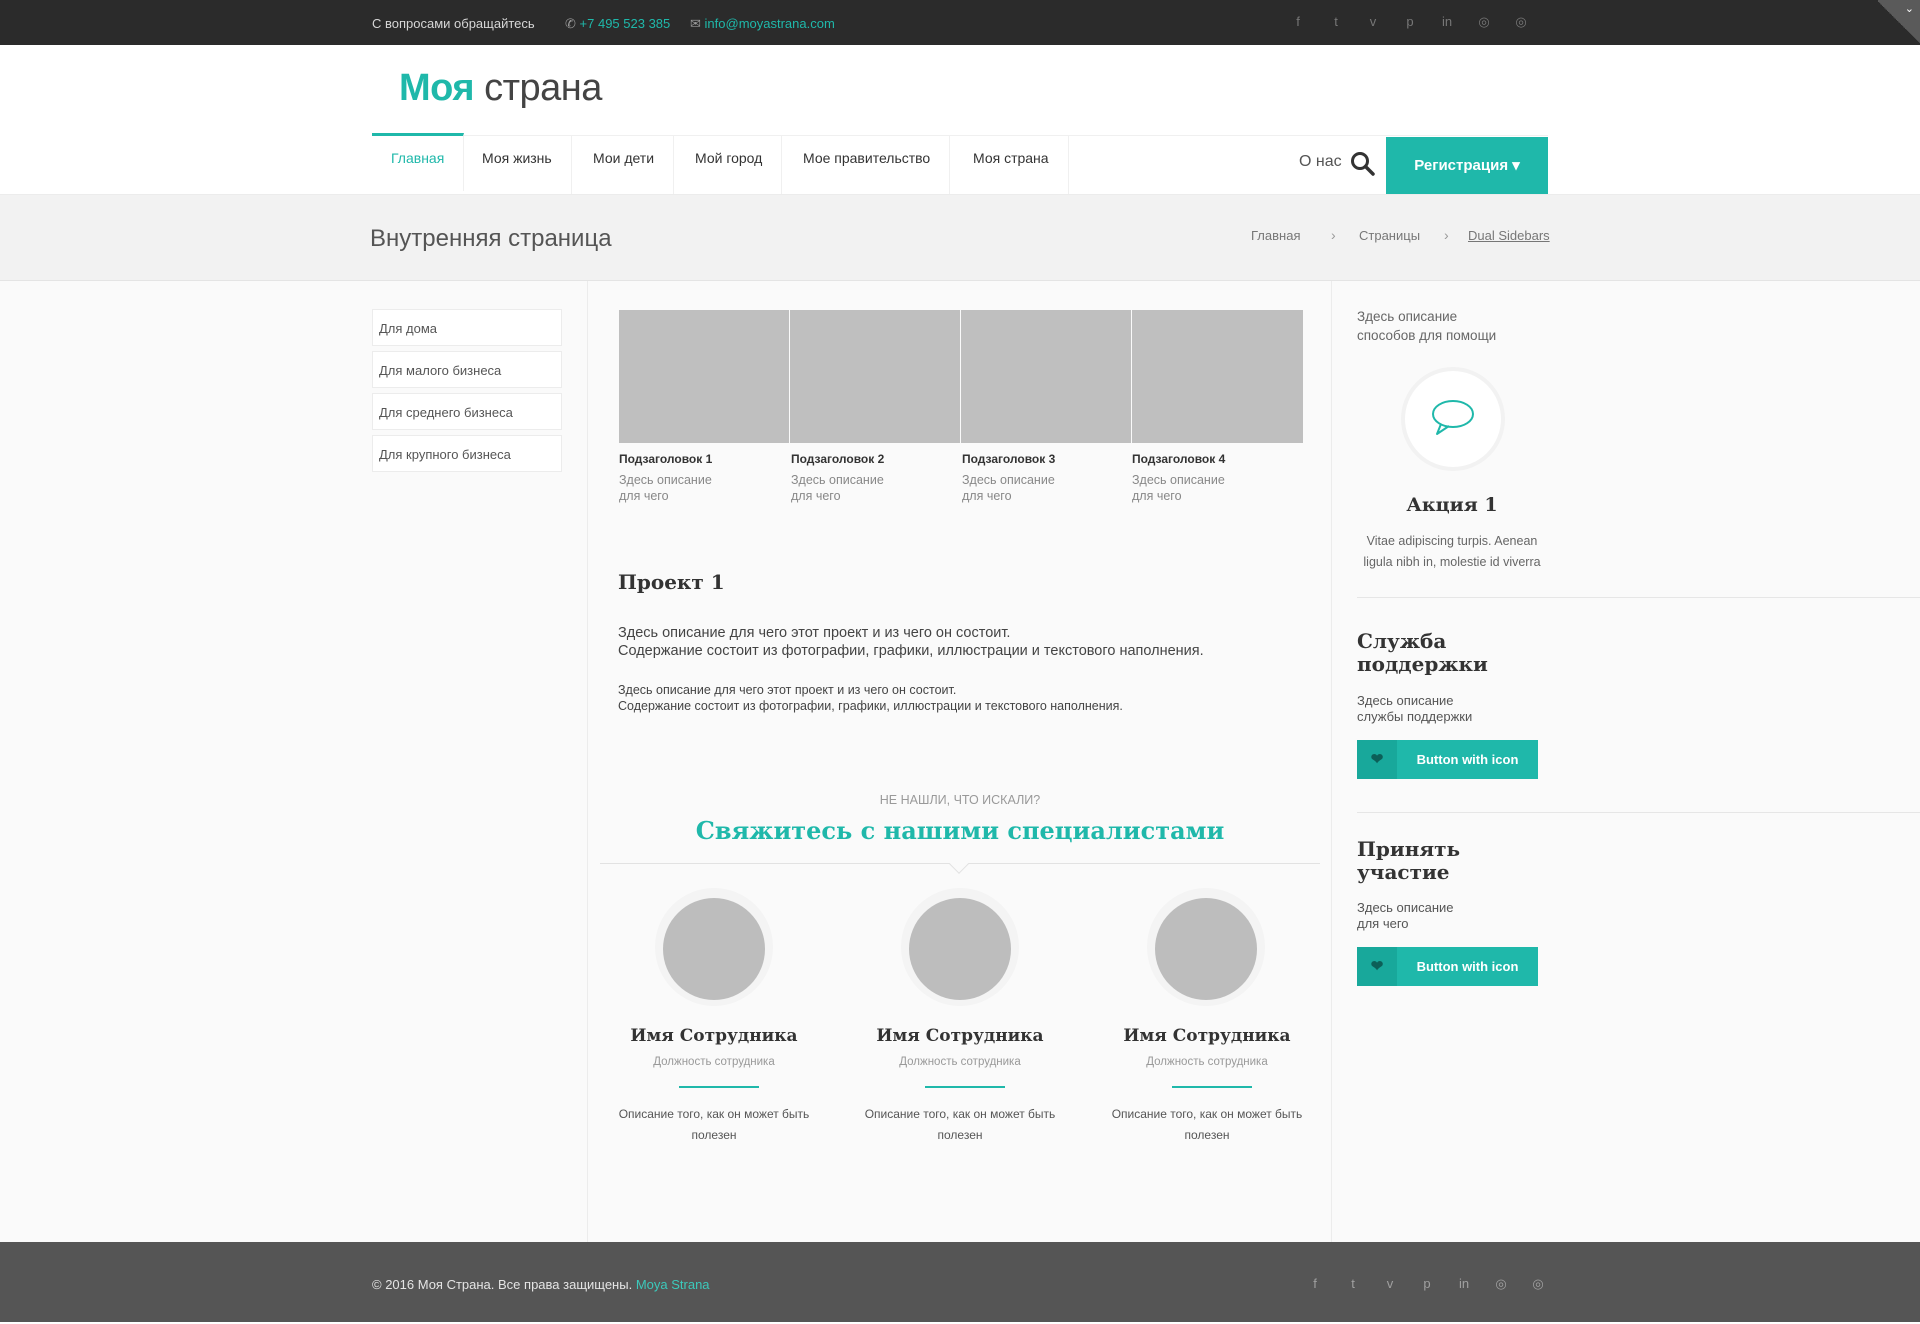  Describe the element at coordinates (1422, 652) in the screenshot. I see `support-title: Служба поддержки` at that location.